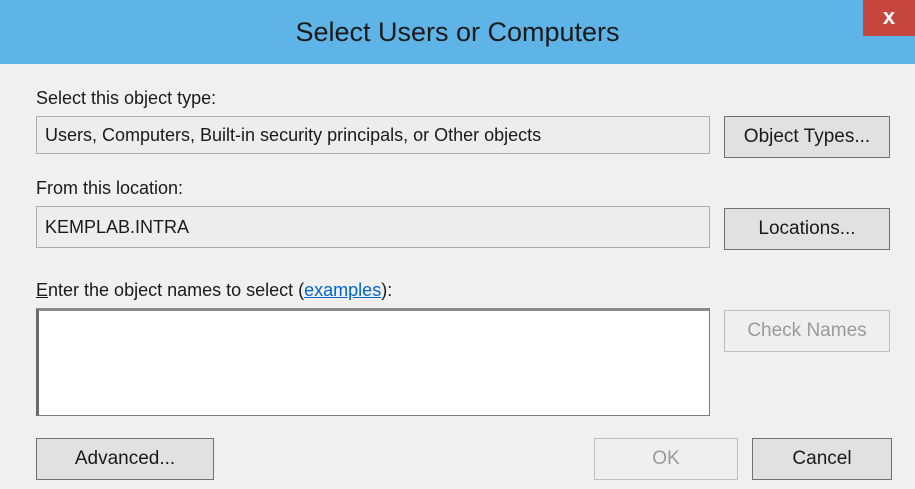 This screenshot has width=915, height=489. What do you see at coordinates (387, 290) in the screenshot?
I see `object-names-label-end: ):` at bounding box center [387, 290].